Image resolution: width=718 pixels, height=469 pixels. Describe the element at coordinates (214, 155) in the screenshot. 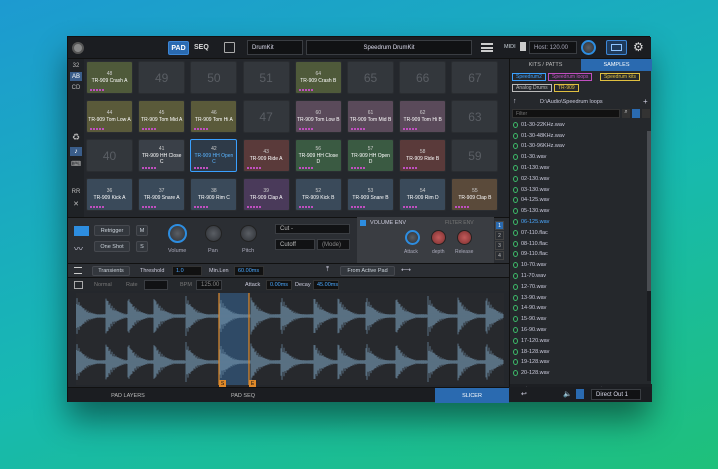

I see `pad-42: 42 TR-909 HH Open C` at that location.